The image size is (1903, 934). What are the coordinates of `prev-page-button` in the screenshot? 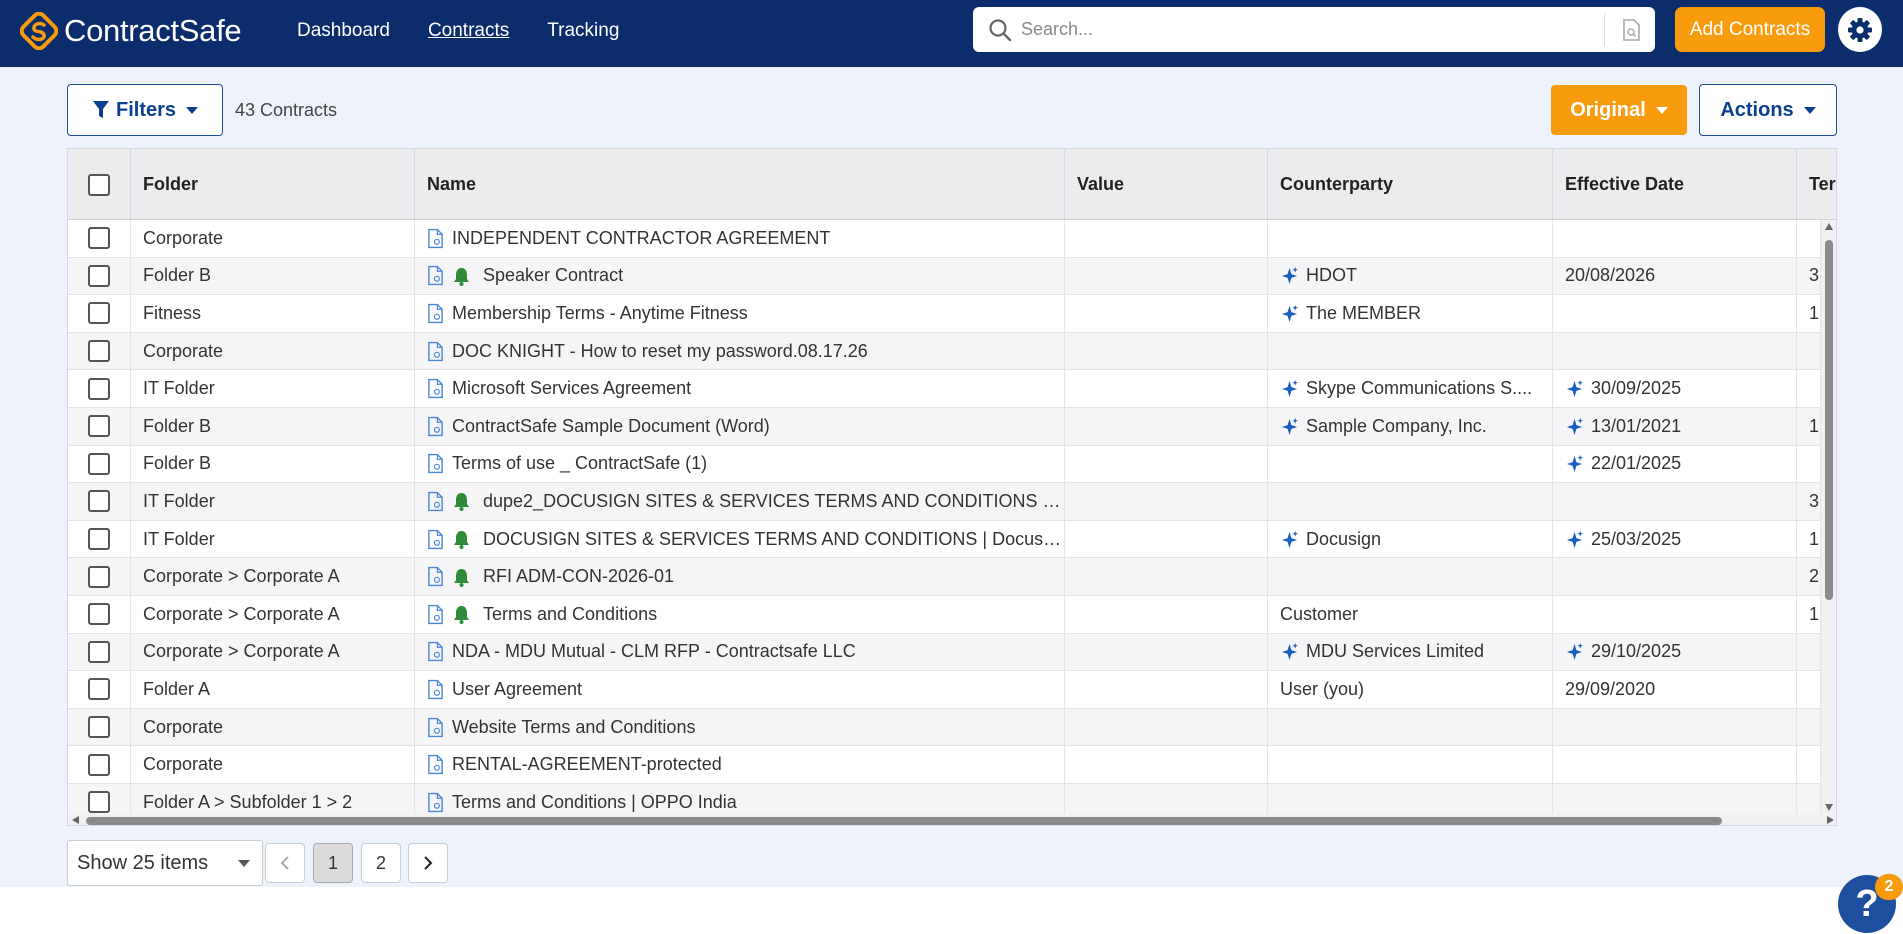 It's located at (285, 863).